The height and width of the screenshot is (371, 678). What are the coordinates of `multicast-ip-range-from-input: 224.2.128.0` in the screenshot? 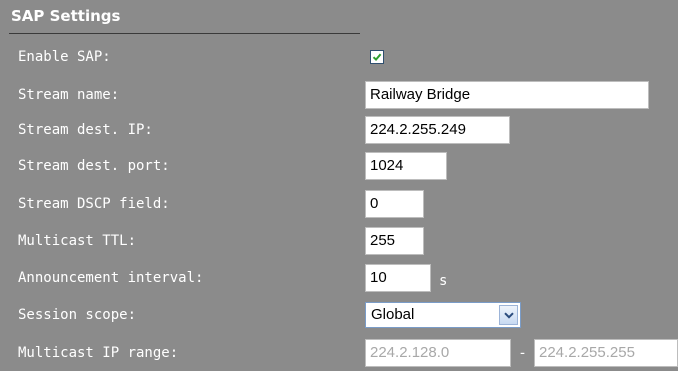 It's located at (438, 353).